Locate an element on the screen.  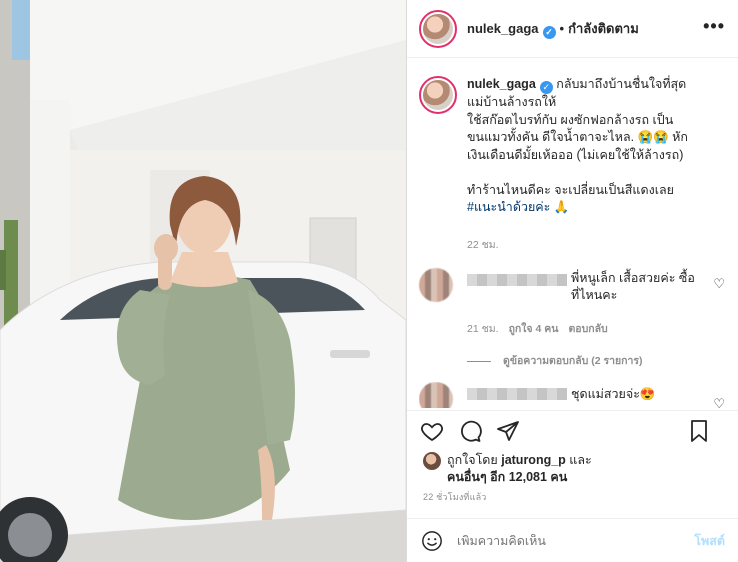
add-comment-bar: โพสต์ is located at coordinates (572, 540).